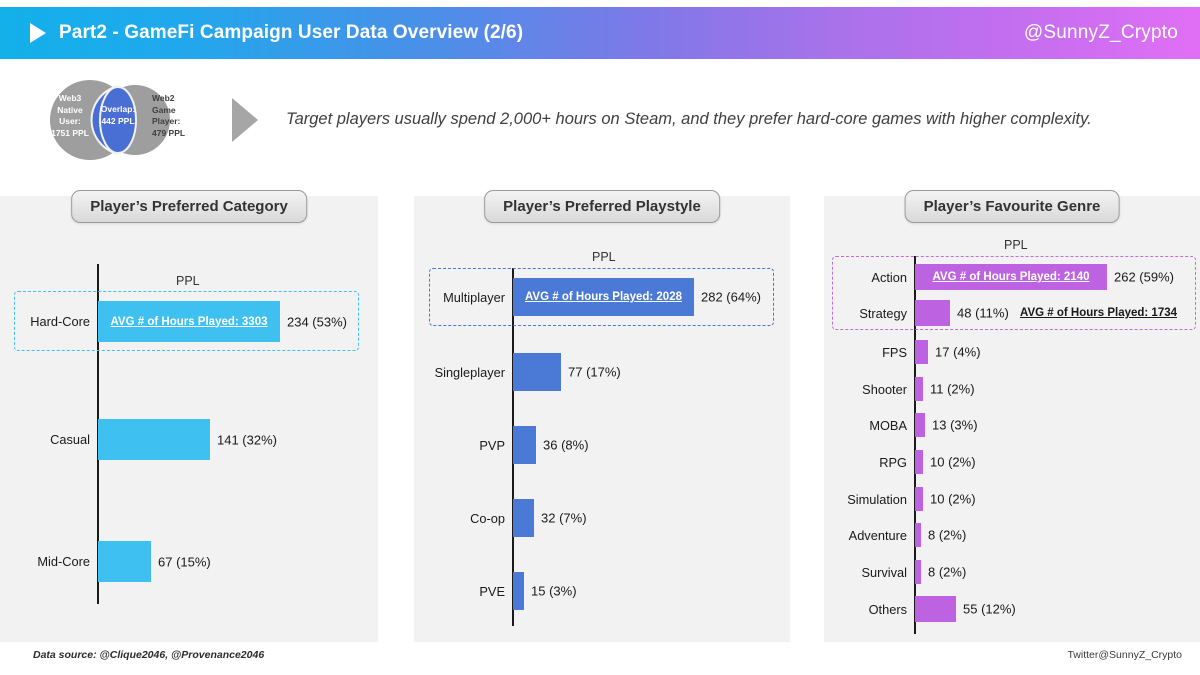 The width and height of the screenshot is (1200, 675). What do you see at coordinates (883, 313) in the screenshot?
I see `bar-label-strategy: Strategy` at bounding box center [883, 313].